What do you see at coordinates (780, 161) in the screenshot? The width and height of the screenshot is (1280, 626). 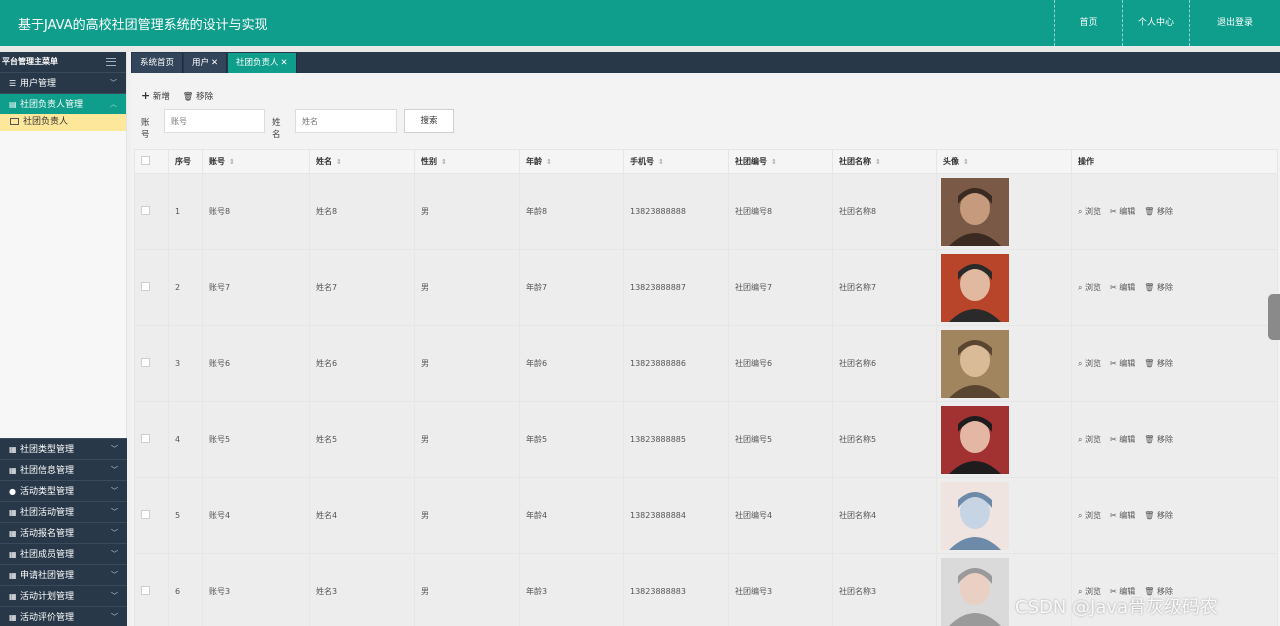 I see `col-header: 社团编号 ⇕` at bounding box center [780, 161].